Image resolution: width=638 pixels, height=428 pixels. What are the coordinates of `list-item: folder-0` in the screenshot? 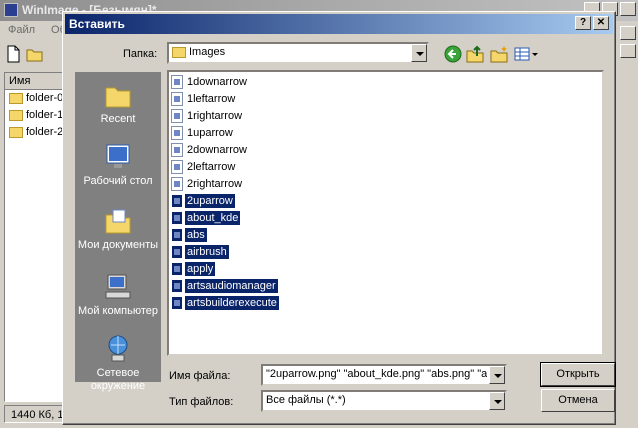 It's located at (36, 98).